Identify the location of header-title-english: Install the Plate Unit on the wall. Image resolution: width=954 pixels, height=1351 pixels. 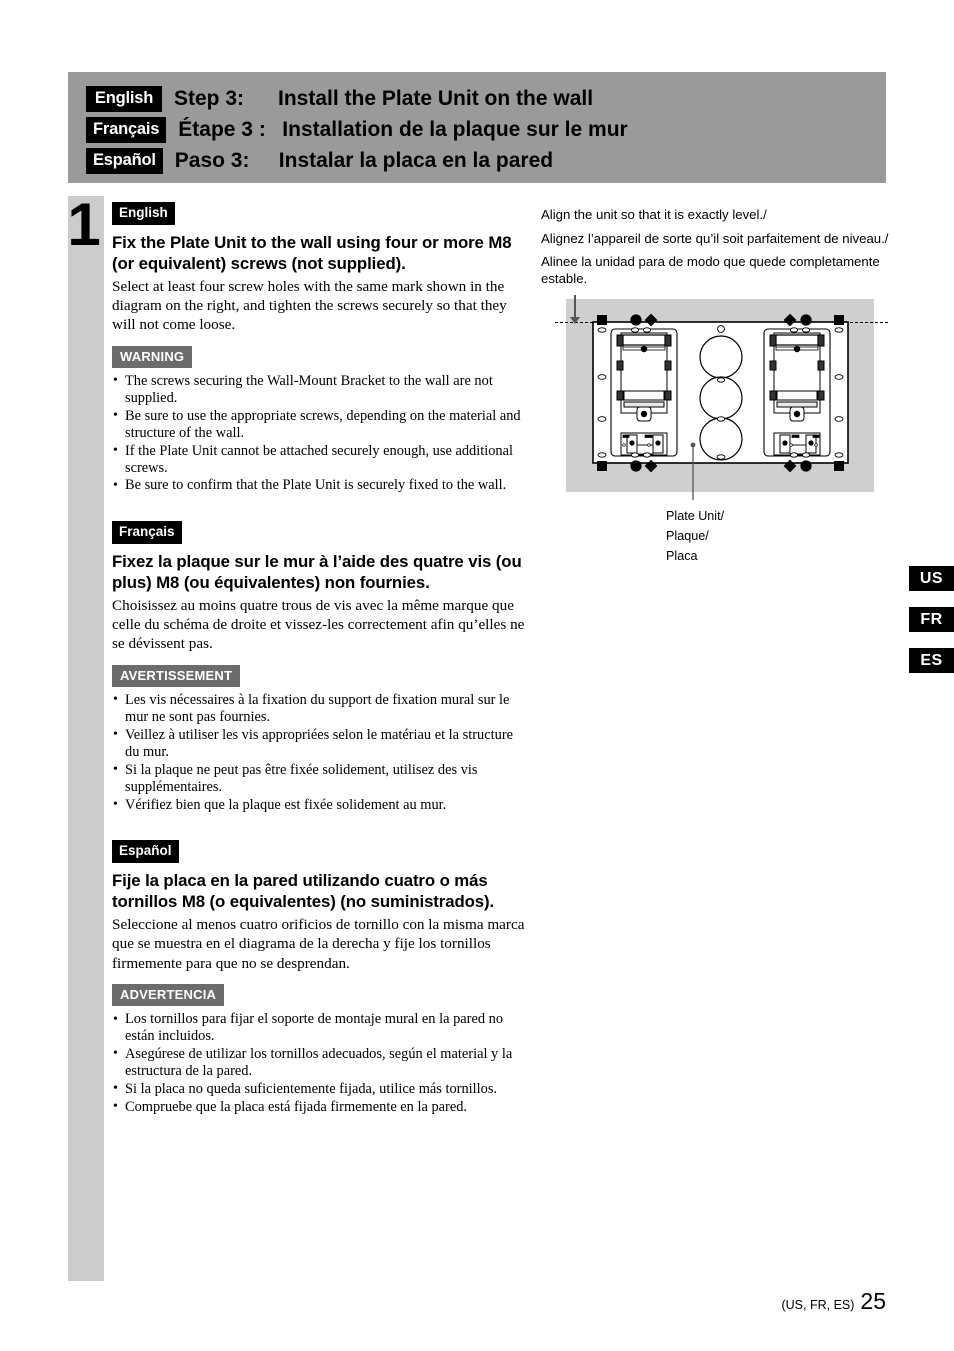
(436, 98).